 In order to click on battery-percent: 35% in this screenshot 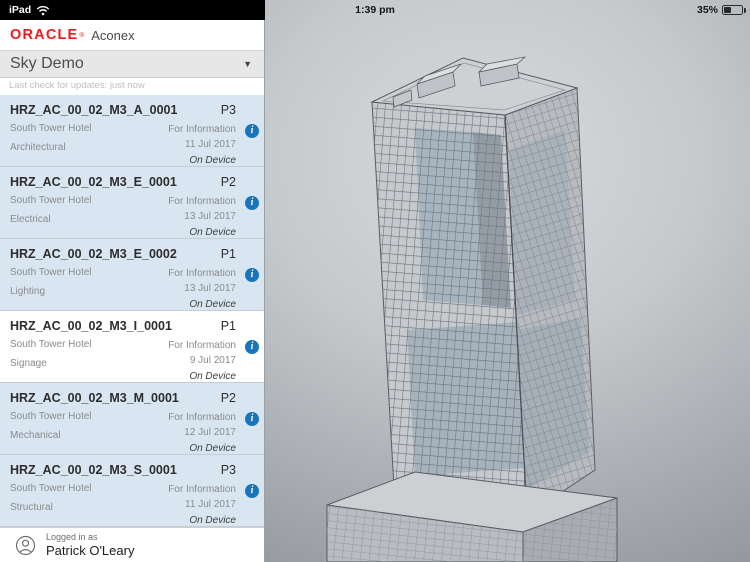, I will do `click(707, 10)`.